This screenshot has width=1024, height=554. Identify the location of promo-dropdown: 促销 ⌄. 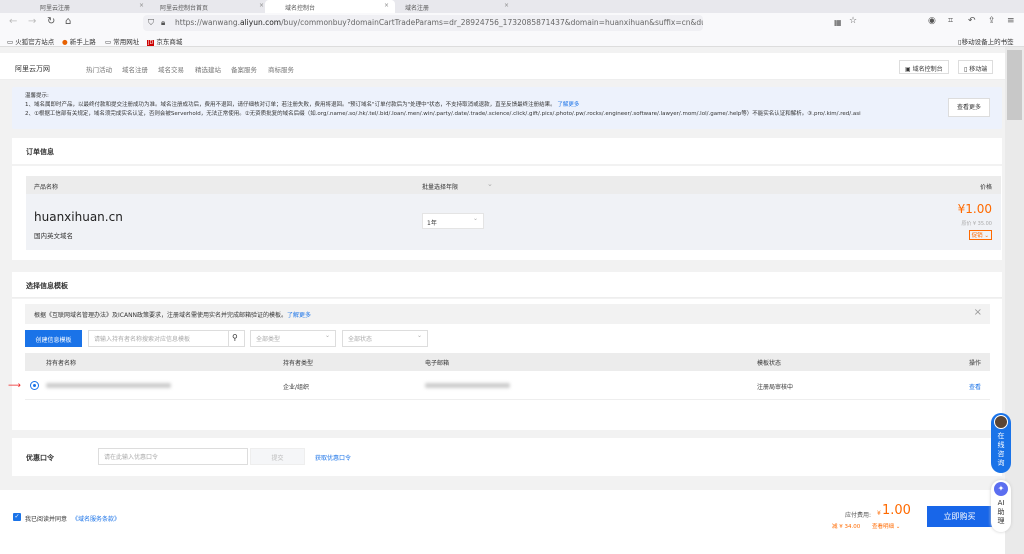
(980, 235).